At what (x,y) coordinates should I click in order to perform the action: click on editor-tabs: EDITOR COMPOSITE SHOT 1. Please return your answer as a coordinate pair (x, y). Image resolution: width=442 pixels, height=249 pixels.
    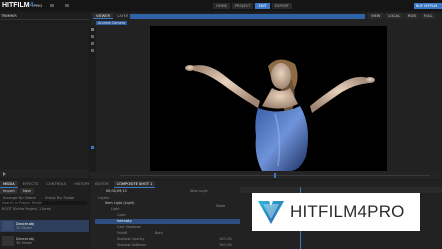
    Looking at the image, I should click on (124, 184).